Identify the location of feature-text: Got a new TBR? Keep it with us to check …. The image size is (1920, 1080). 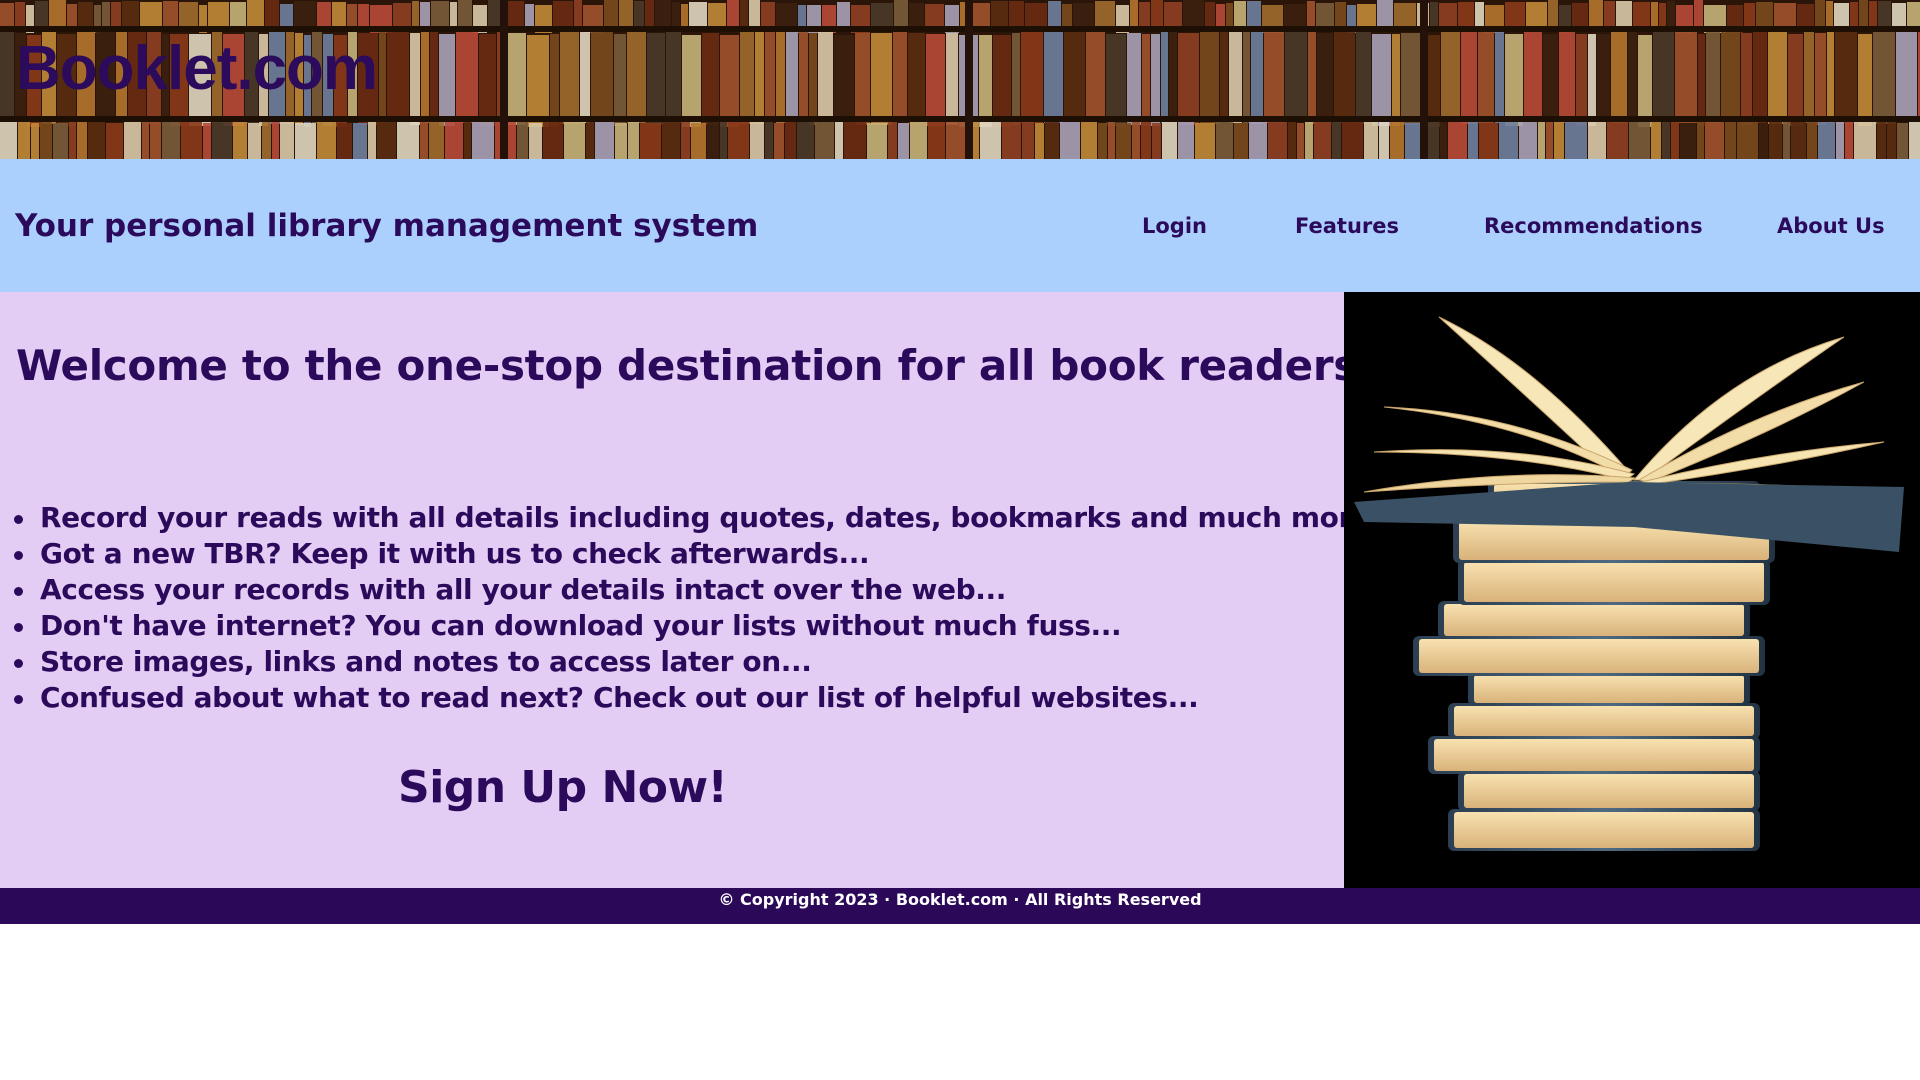
(455, 553).